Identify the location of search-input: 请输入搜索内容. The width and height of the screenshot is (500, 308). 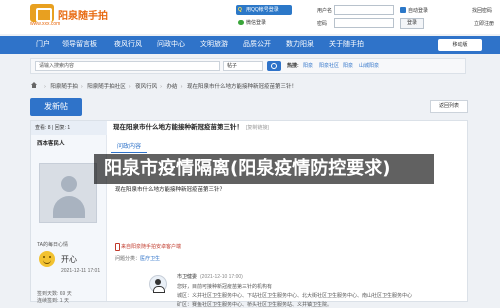
(127, 66).